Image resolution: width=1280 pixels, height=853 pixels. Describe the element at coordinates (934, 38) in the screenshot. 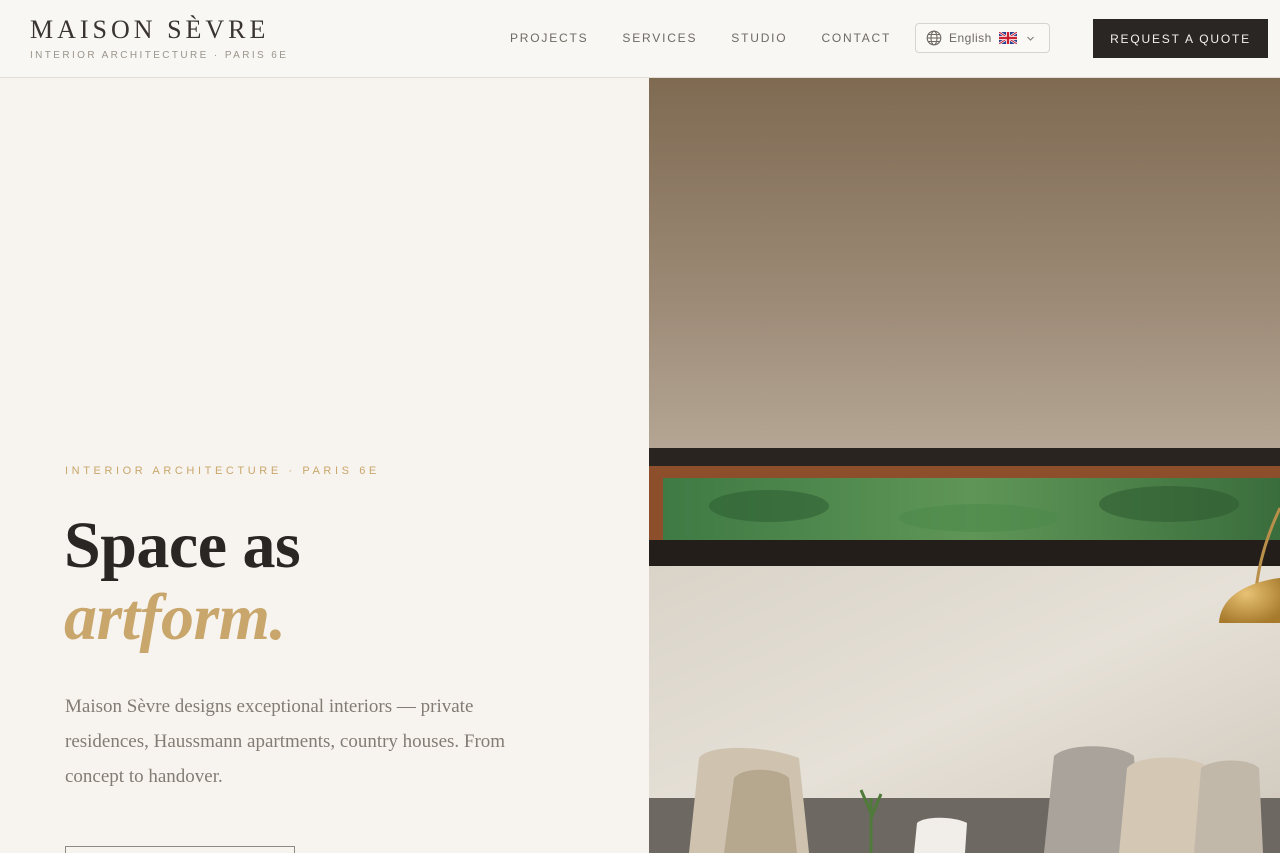

I see `globe-icon` at that location.